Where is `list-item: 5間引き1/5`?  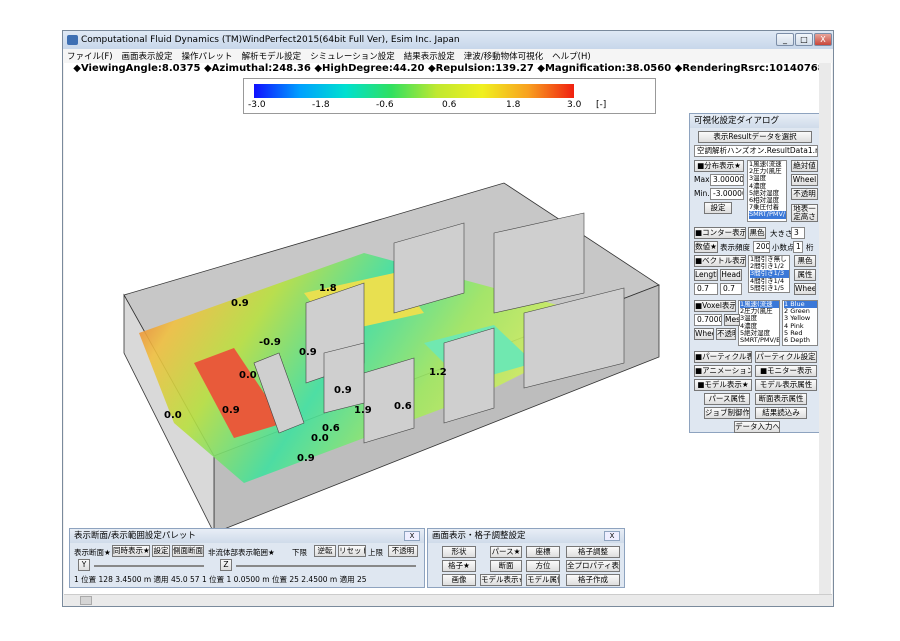 list-item: 5間引き1/5 is located at coordinates (769, 288).